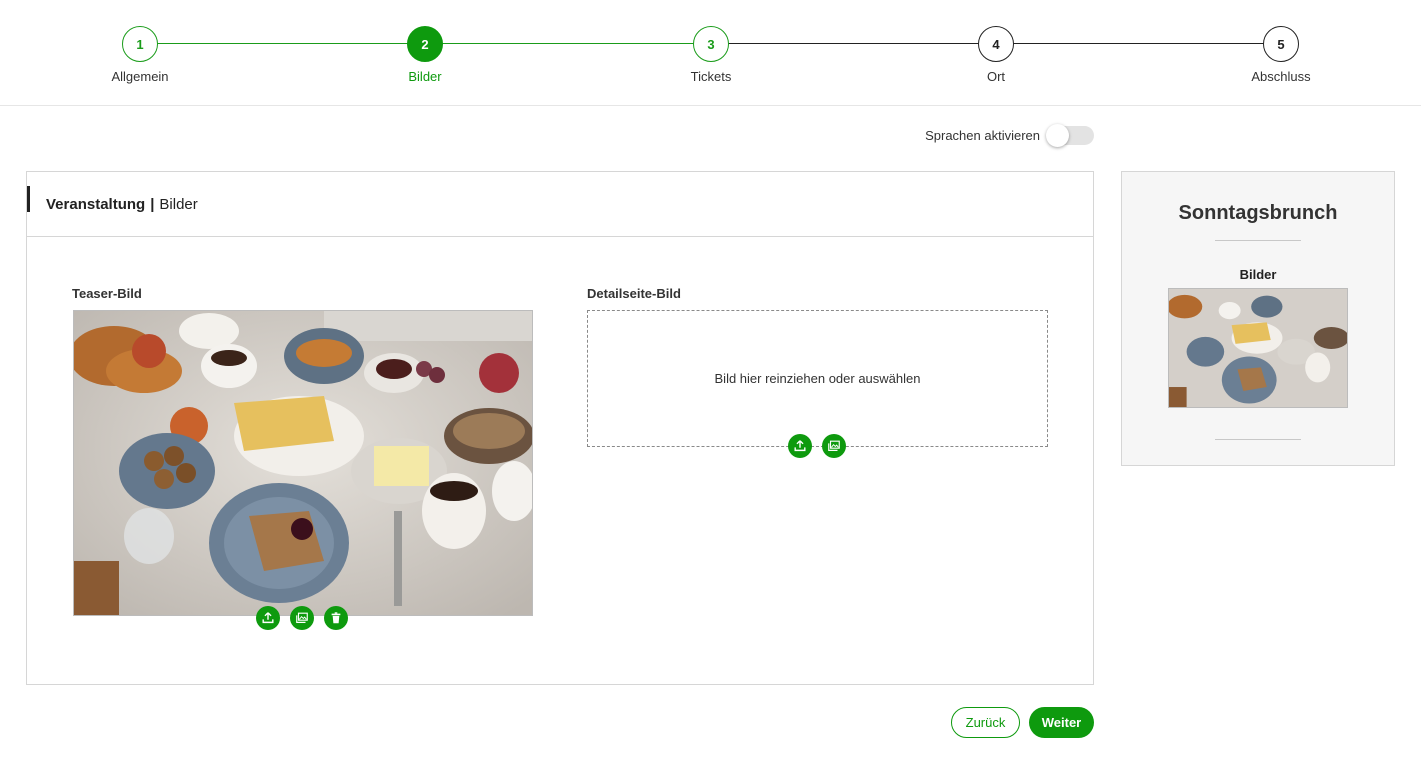 Image resolution: width=1421 pixels, height=763 pixels. I want to click on toggle-knob, so click(1057, 135).